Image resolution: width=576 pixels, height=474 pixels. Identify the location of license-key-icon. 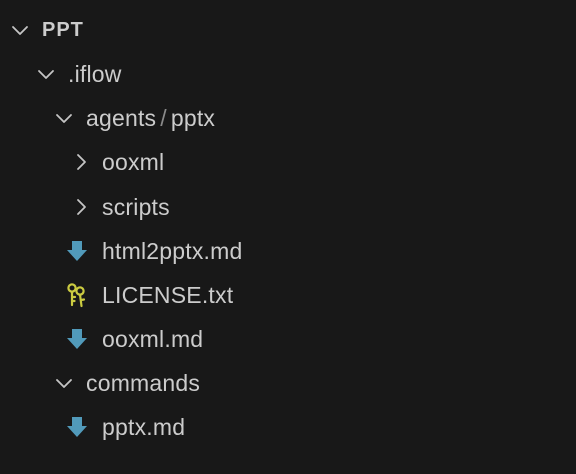
(77, 295).